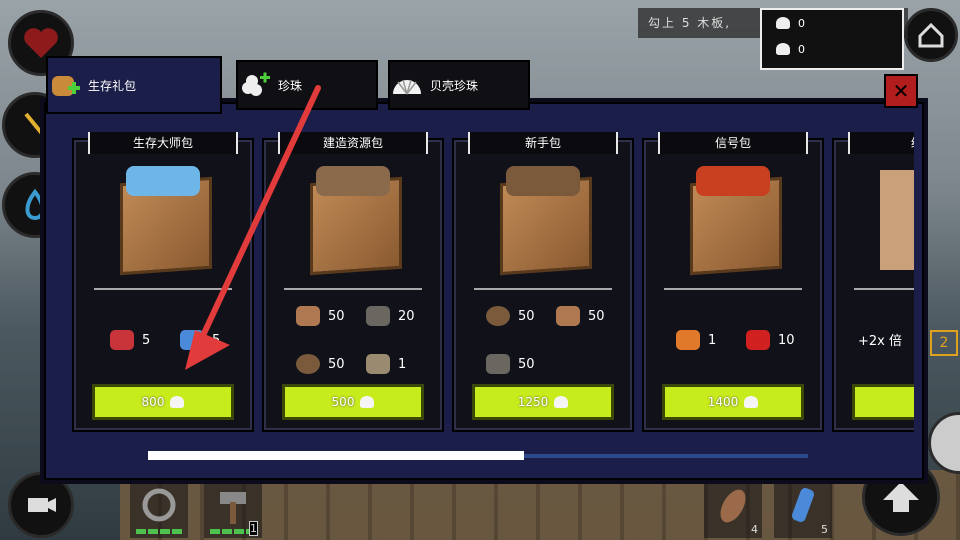  Describe the element at coordinates (65, 85) in the screenshot. I see `backpack-plus-icon` at that location.